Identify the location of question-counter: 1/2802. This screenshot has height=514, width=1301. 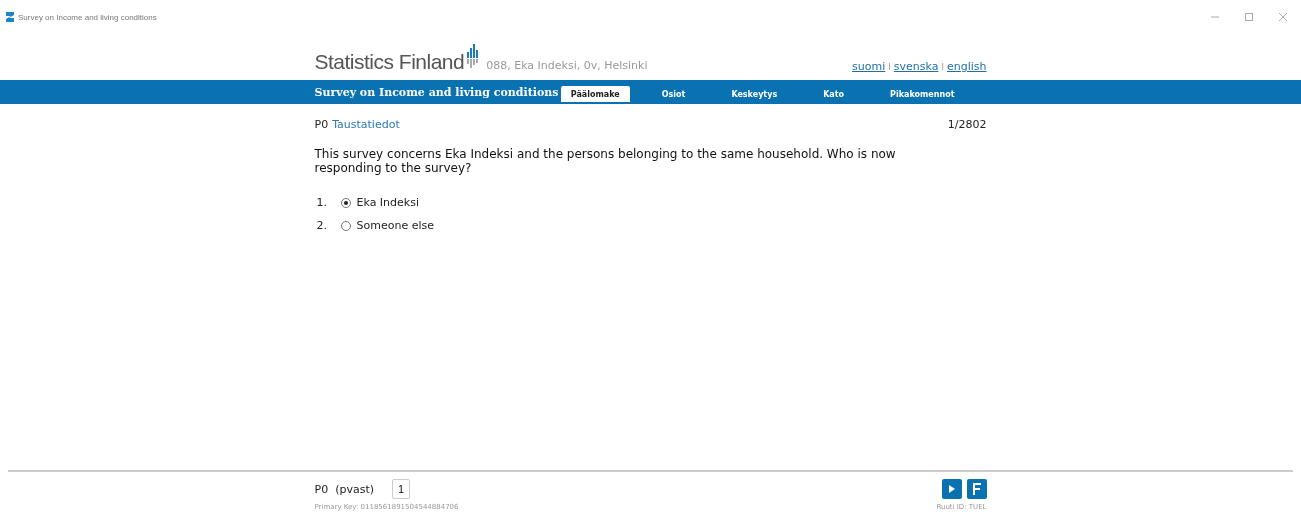
(967, 124).